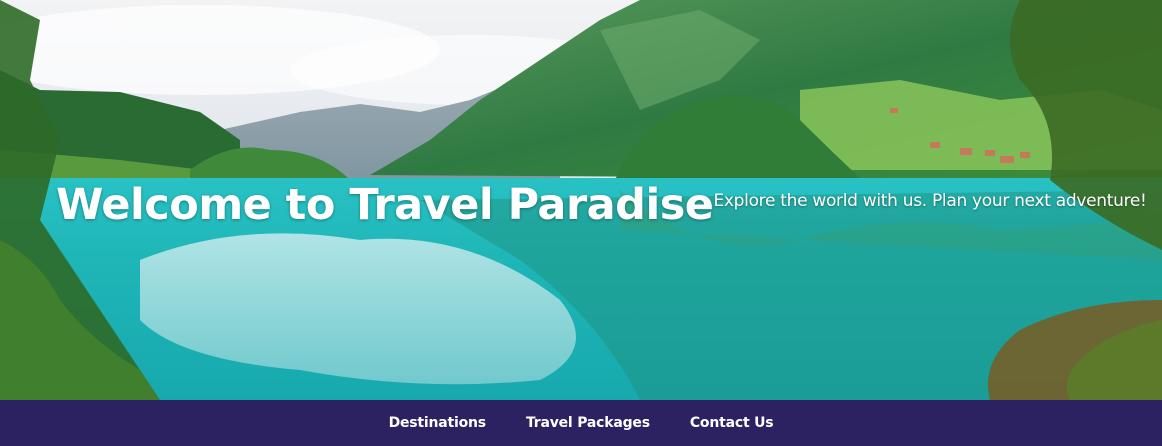 This screenshot has height=446, width=1162. I want to click on nav-link-destinations: Destinations, so click(438, 423).